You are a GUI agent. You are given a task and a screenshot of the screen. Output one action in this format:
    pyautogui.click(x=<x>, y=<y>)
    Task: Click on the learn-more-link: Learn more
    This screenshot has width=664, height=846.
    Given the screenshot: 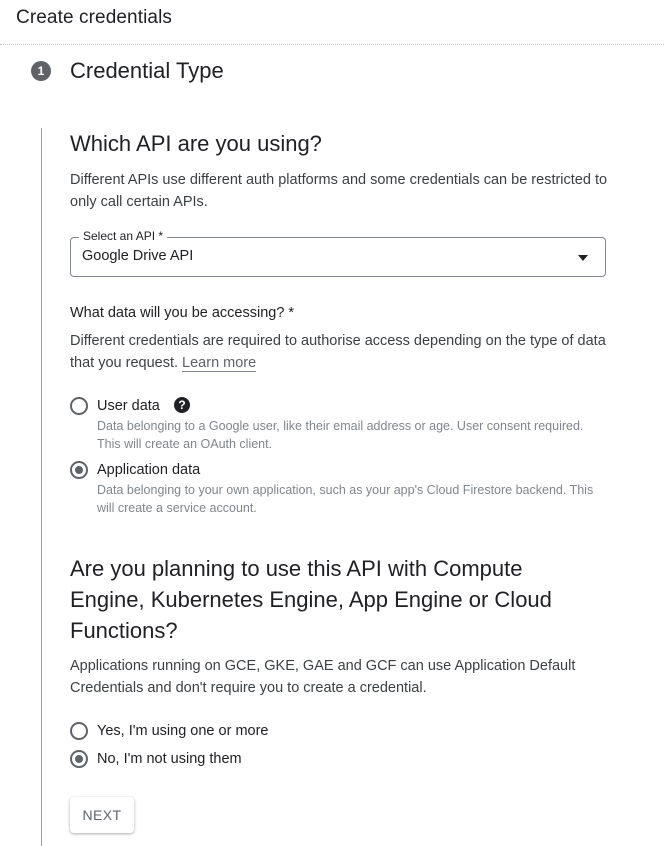 What is the action you would take?
    pyautogui.click(x=219, y=363)
    